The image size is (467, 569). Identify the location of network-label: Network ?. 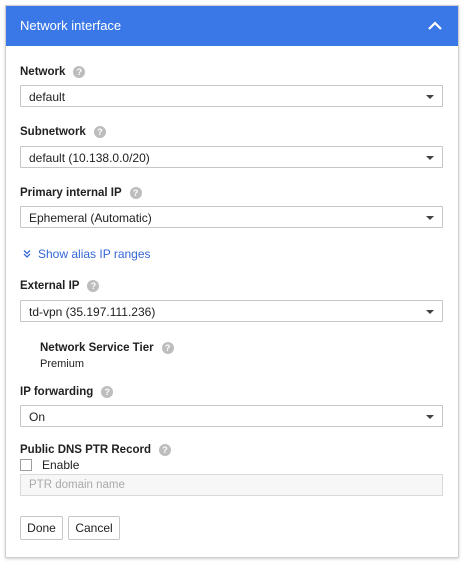
(53, 72).